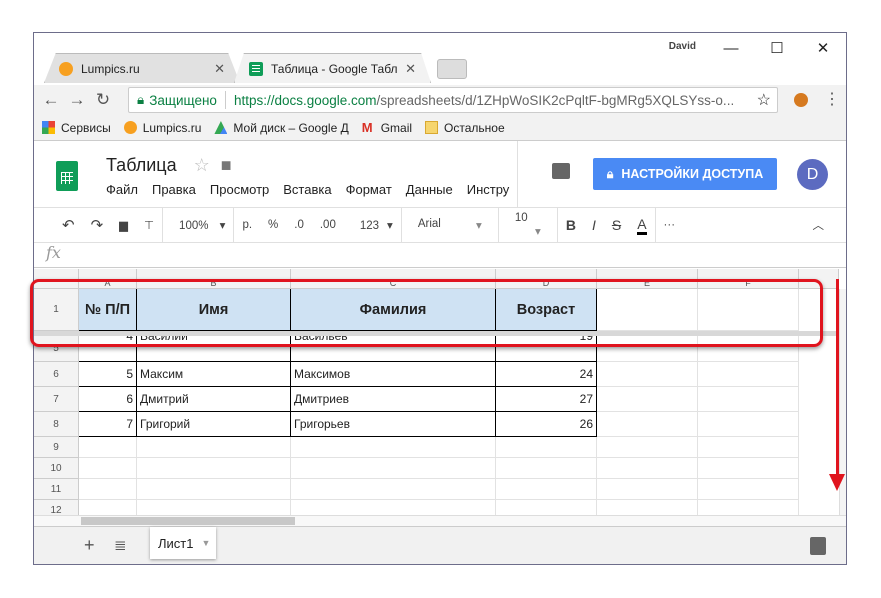 The width and height of the screenshot is (881, 598). Describe the element at coordinates (247, 225) in the screenshot. I see `currency-button: р.` at that location.